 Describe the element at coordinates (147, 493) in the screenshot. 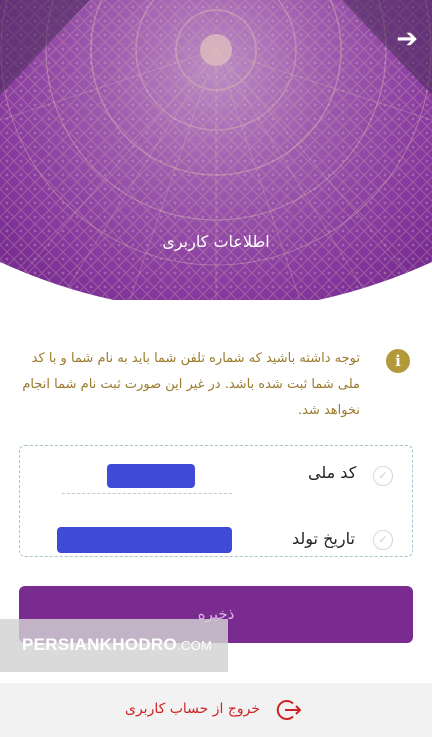

I see `national-code-underline` at that location.